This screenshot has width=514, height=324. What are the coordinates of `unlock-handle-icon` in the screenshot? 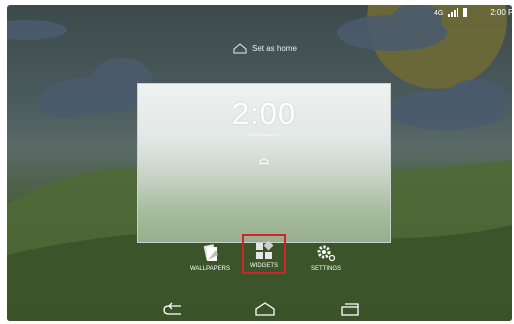 It's located at (264, 161).